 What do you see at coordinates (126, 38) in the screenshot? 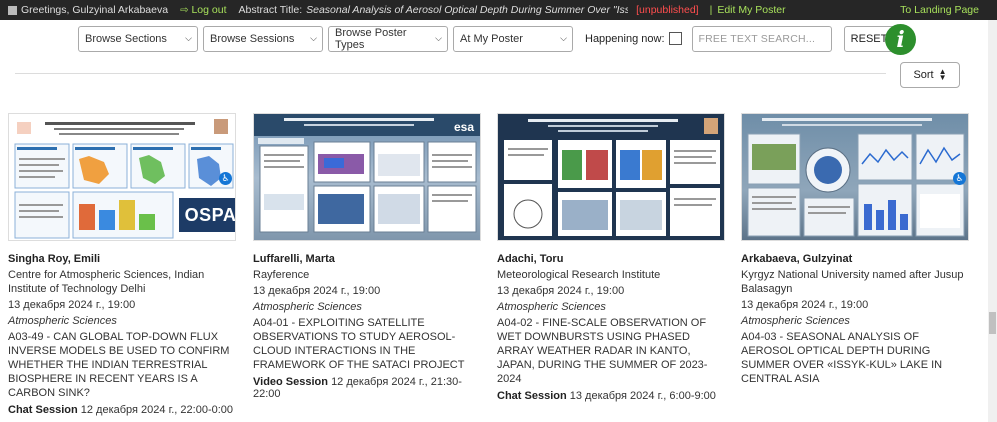
I see `sections-select-value: Browse Sections` at bounding box center [126, 38].